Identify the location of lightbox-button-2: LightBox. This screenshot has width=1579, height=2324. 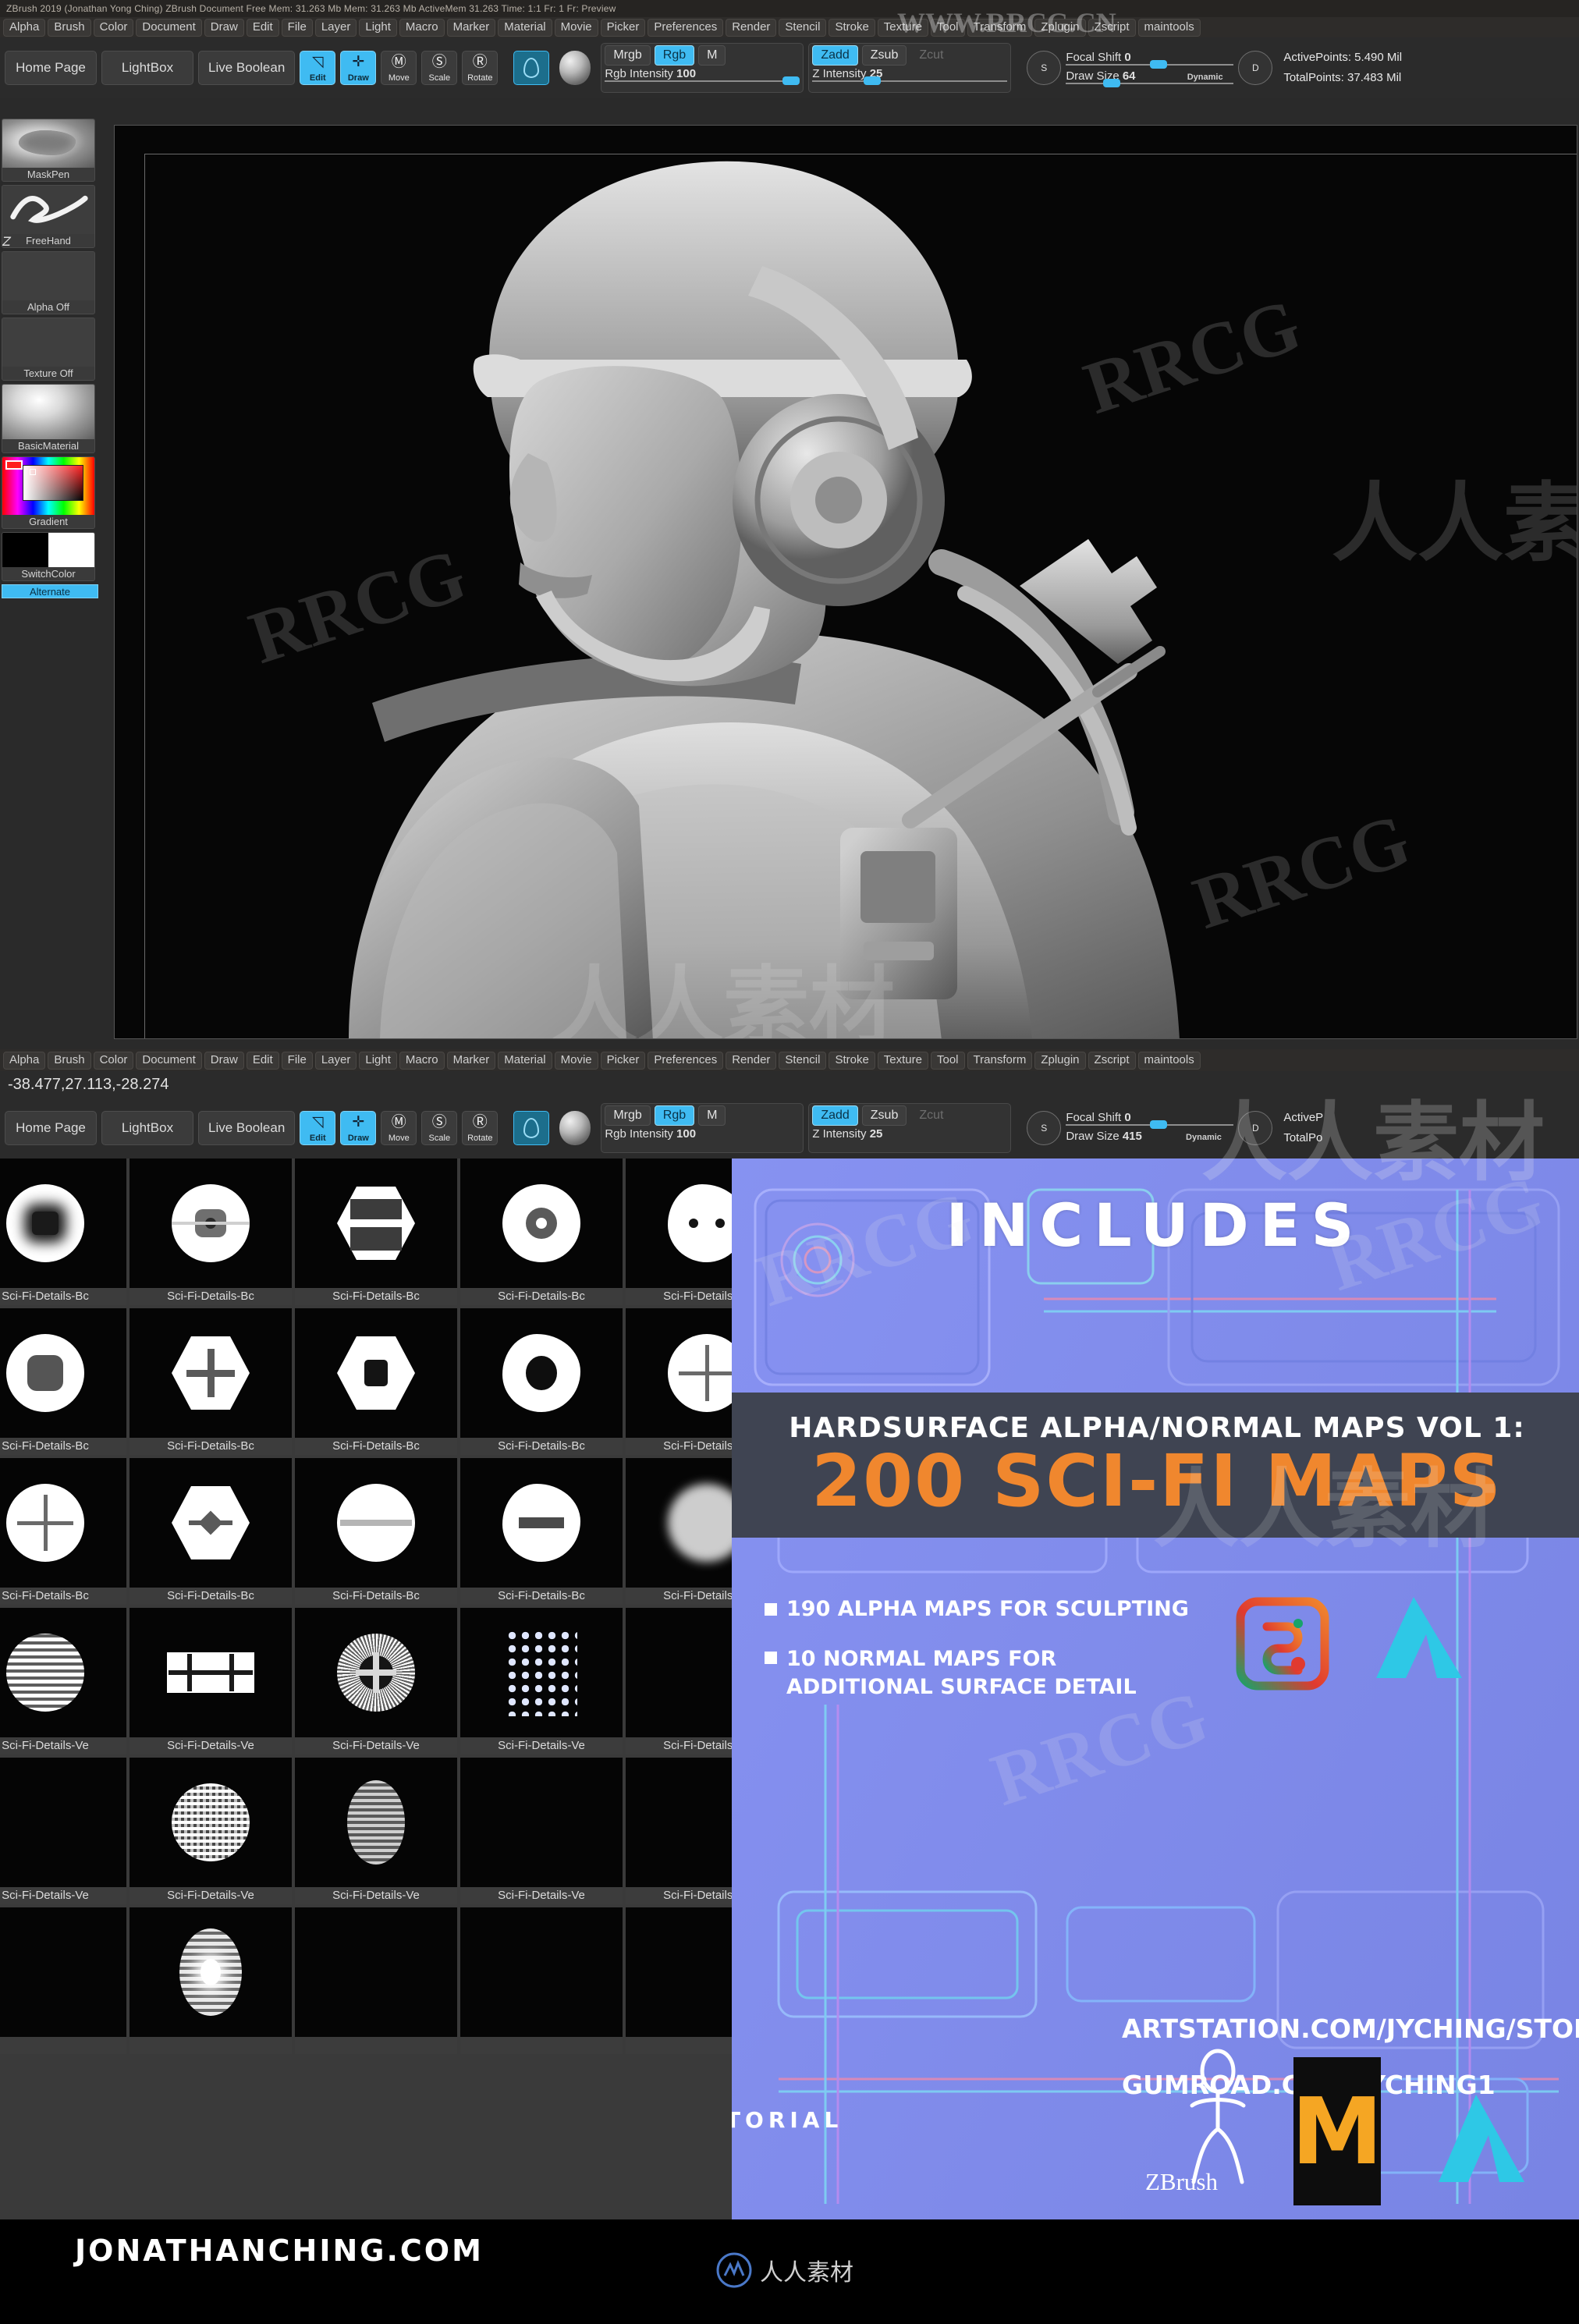
(147, 1128).